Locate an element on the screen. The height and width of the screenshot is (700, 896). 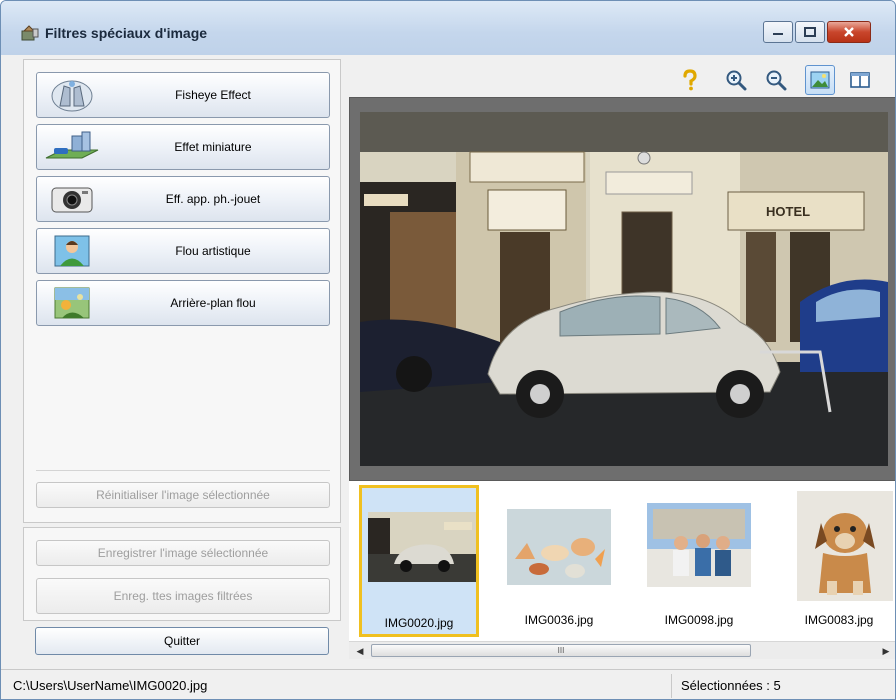
fisheye-effect-button: Fisheye Effect is located at coordinates (183, 95).